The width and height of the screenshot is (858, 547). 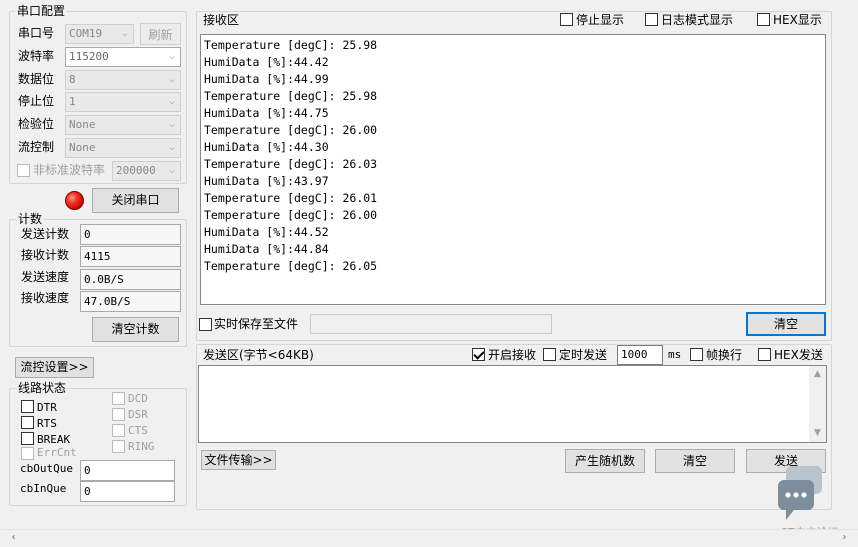 I want to click on send-speed-field: 0.0B/S, so click(x=130, y=279).